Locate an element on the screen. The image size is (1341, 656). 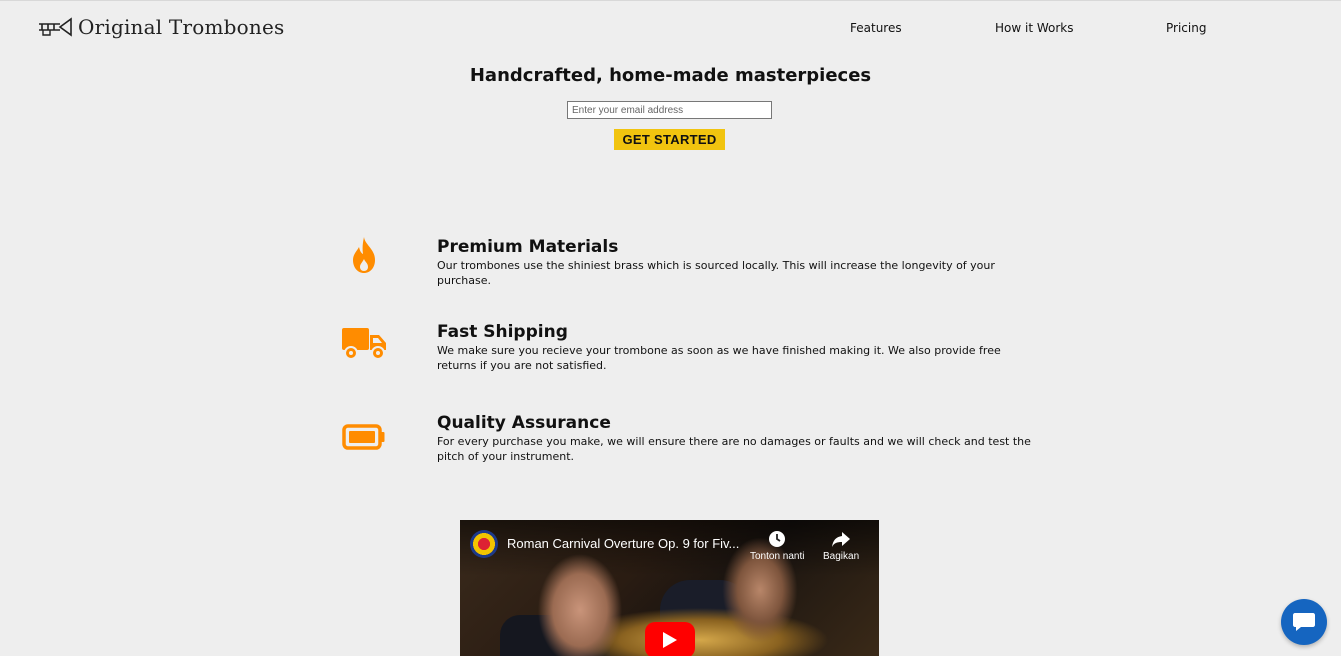
share-button: Bagikan is located at coordinates (841, 546).